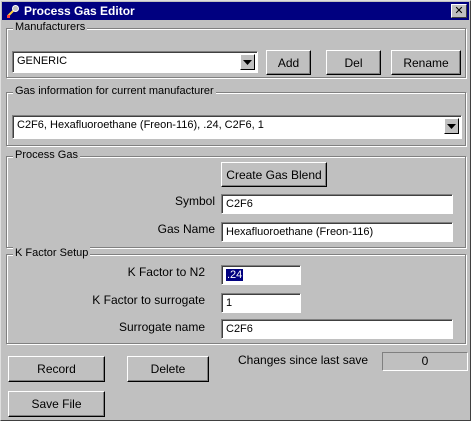 The height and width of the screenshot is (421, 473). I want to click on k-factor-n2-value: .24, so click(235, 275).